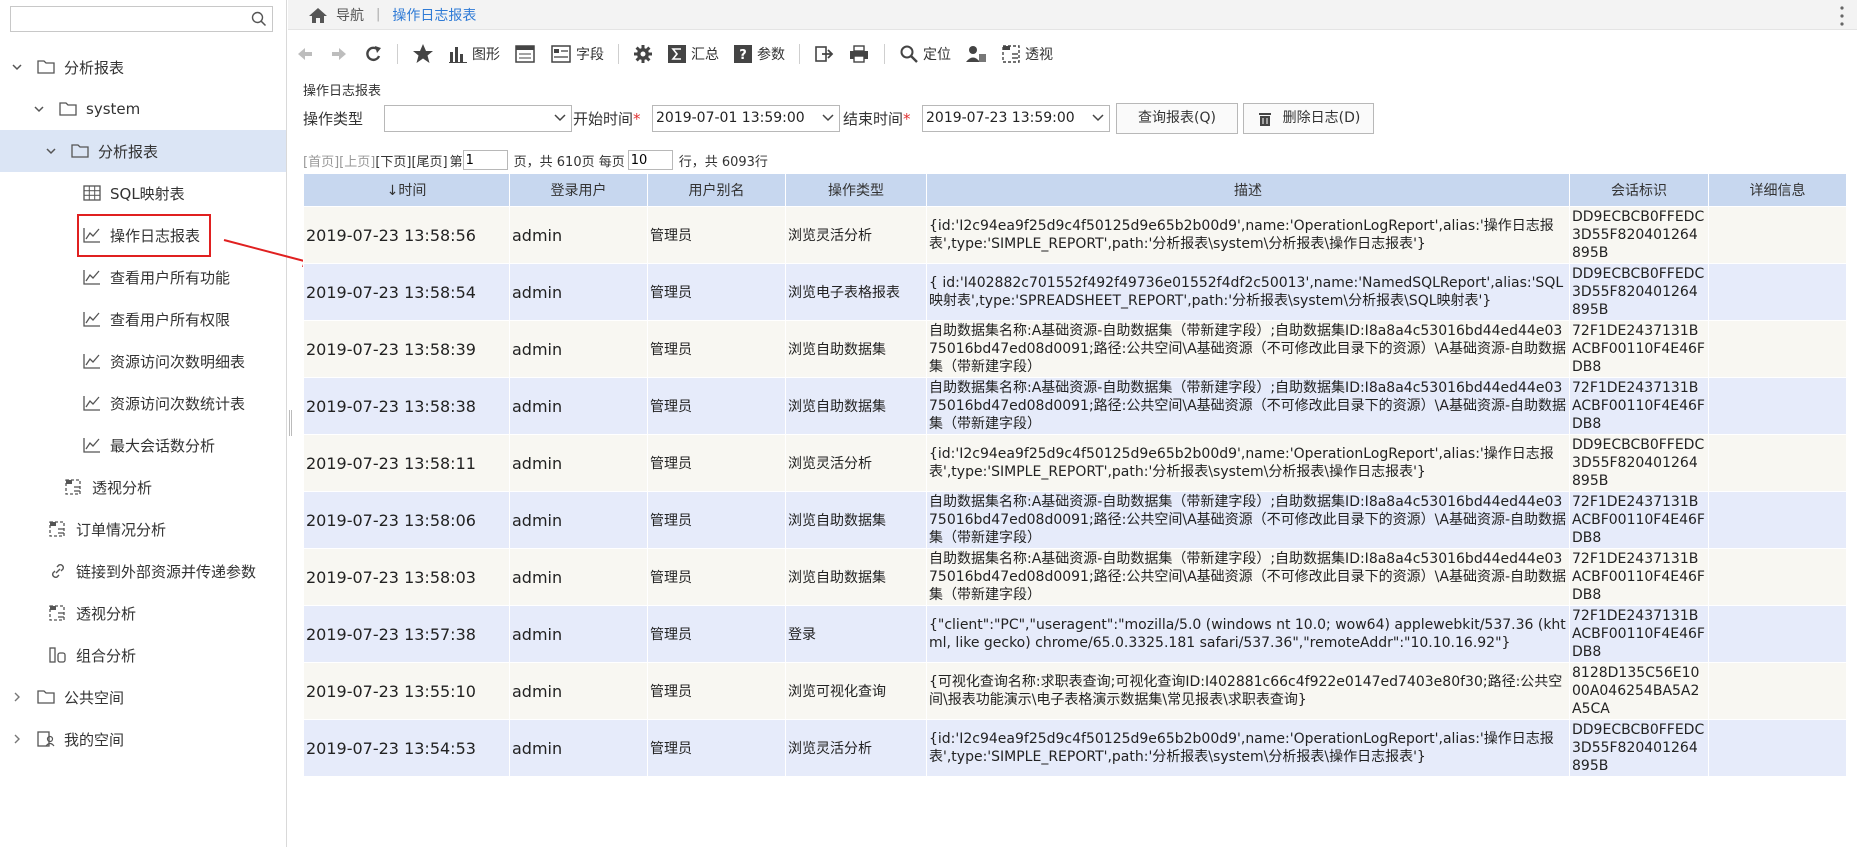 The width and height of the screenshot is (1857, 847). Describe the element at coordinates (824, 54) in the screenshot. I see `export-button` at that location.